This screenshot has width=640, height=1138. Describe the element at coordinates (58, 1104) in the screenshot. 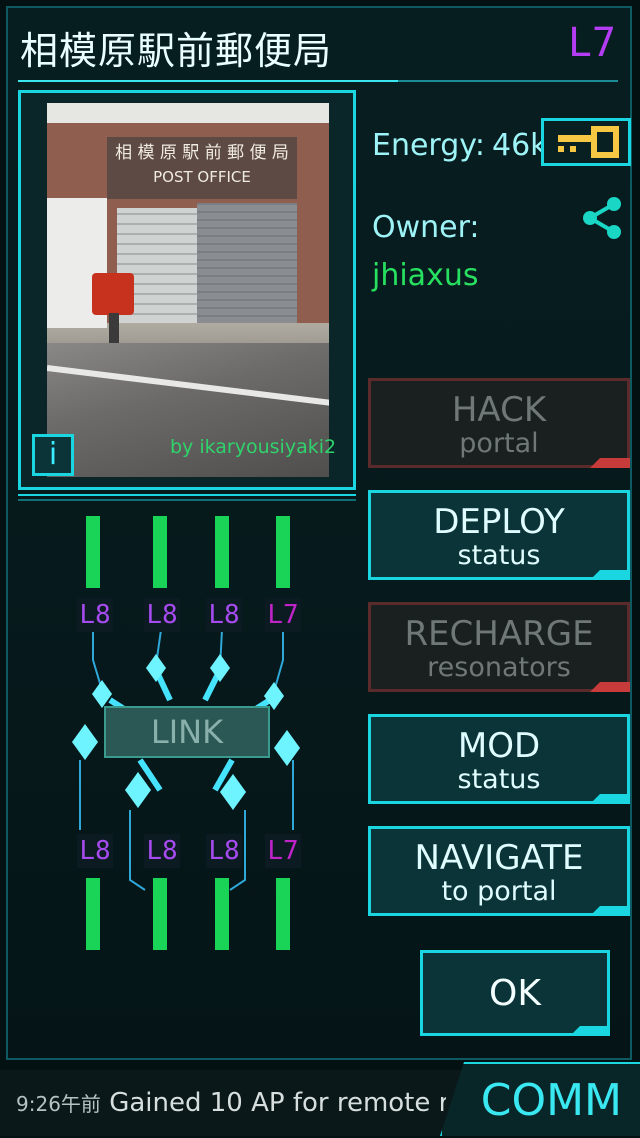

I see `comm-time: 9:26午前` at that location.